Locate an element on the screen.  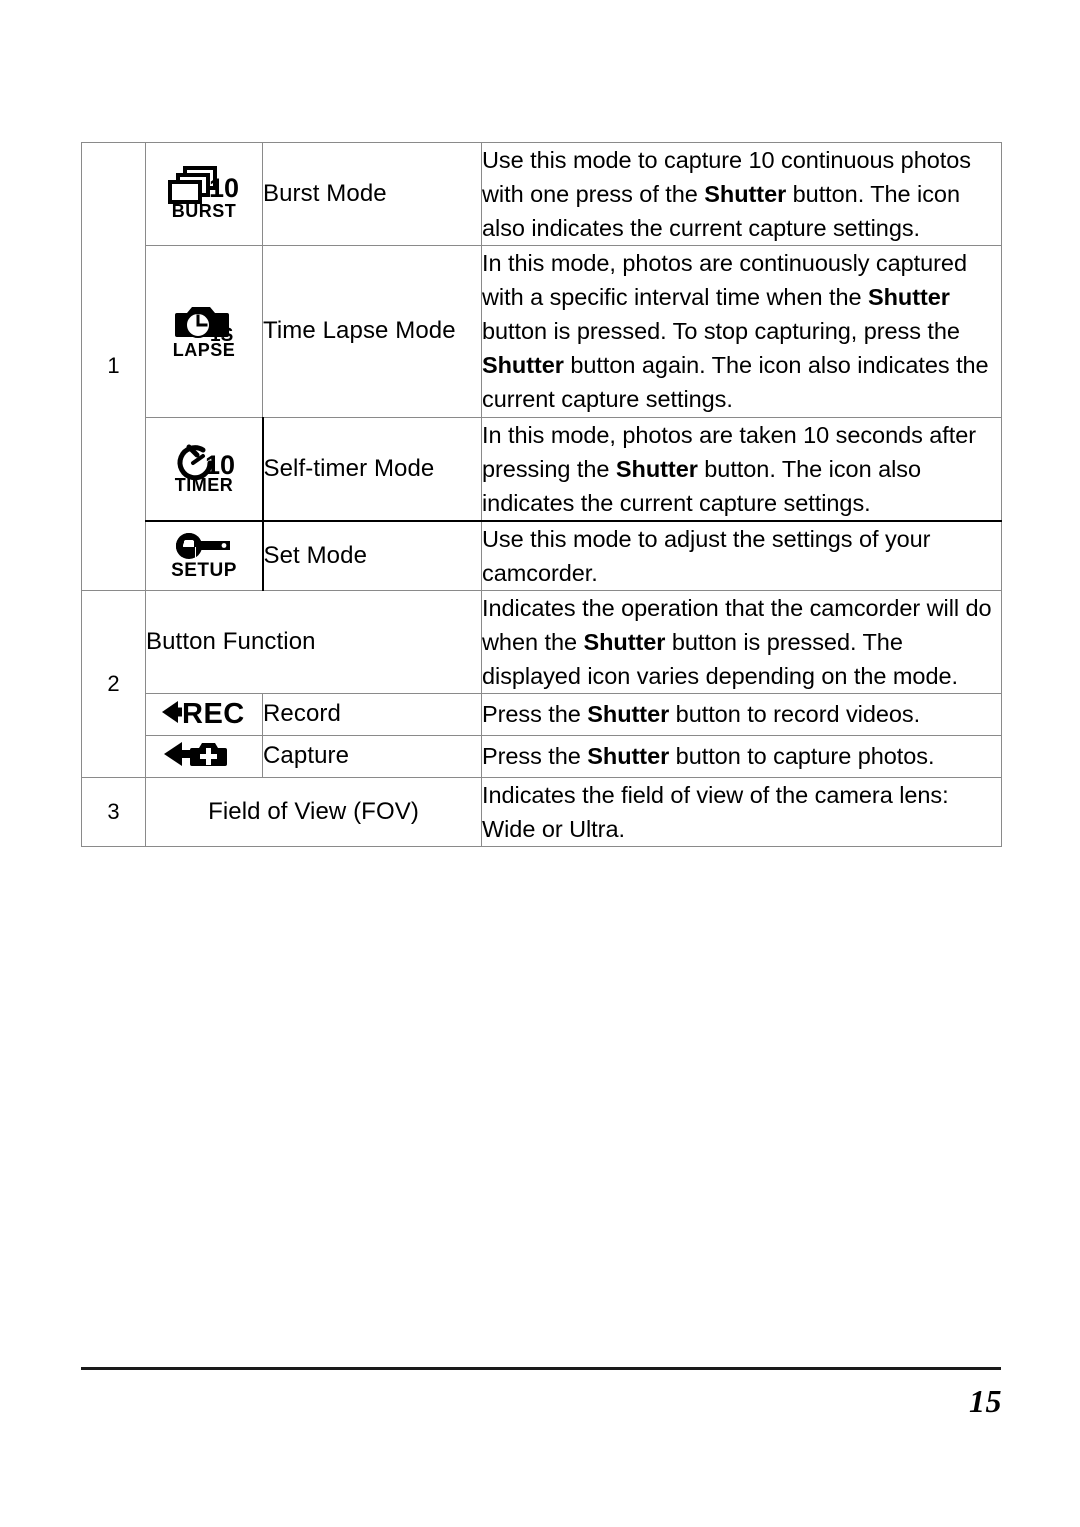
mode-label-cell-button-function: Button Function is located at coordinates (313, 642).